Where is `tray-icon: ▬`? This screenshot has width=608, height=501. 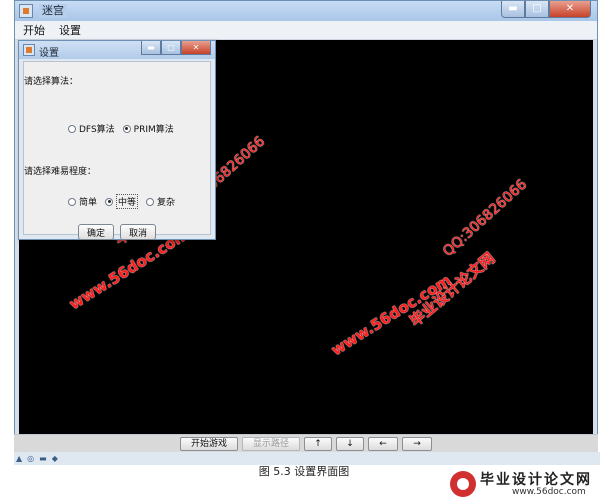 tray-icon: ▬ is located at coordinates (43, 458).